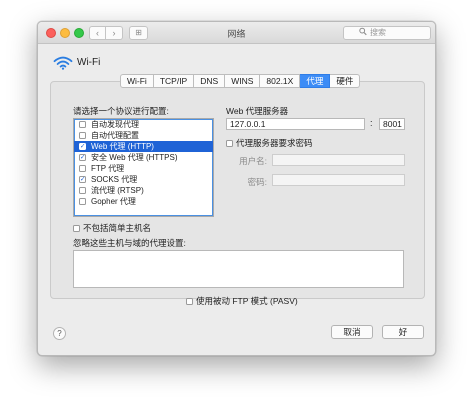 This screenshot has height=410, width=474. What do you see at coordinates (338, 160) in the screenshot?
I see `username-field` at bounding box center [338, 160].